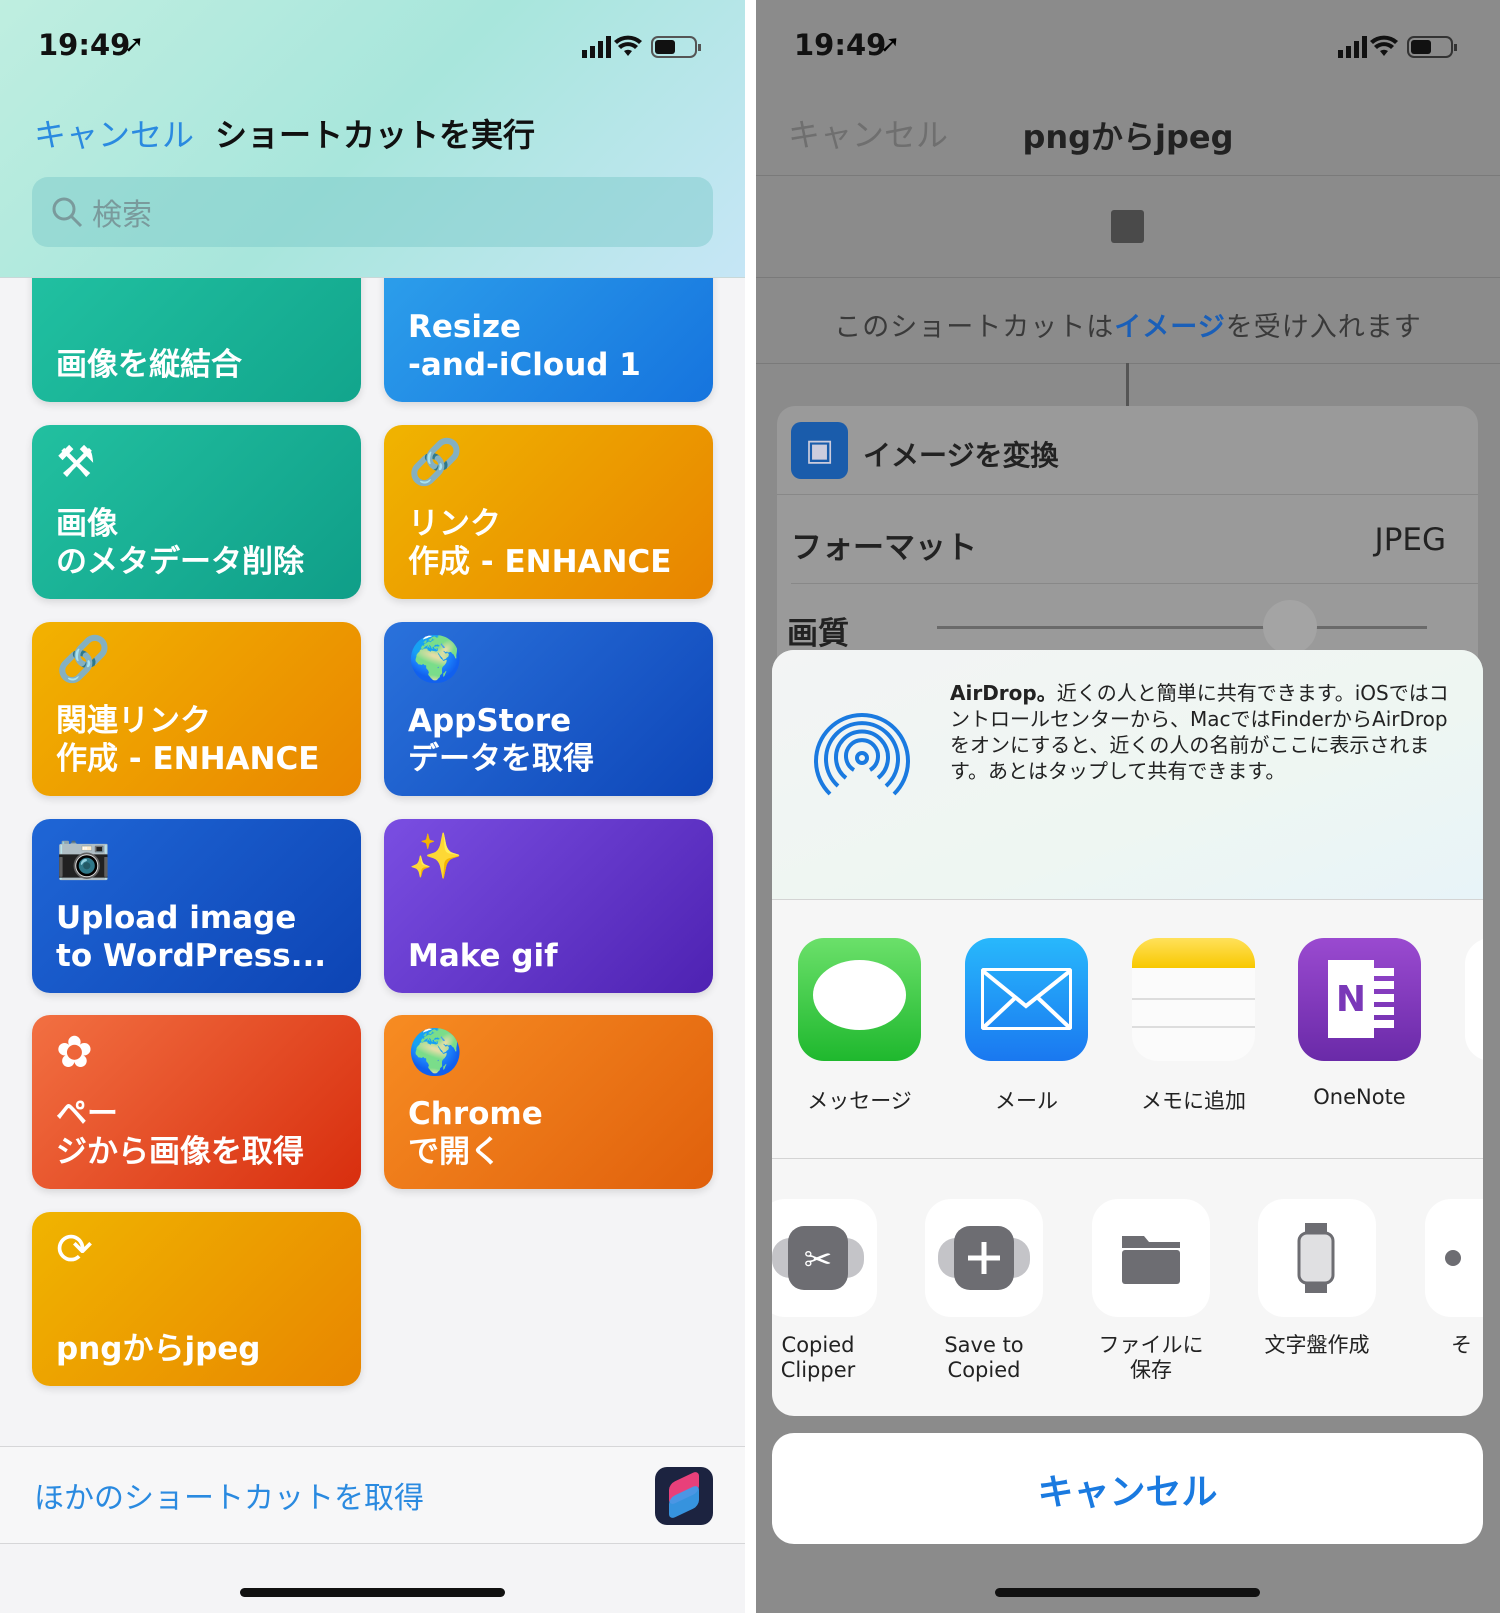 This screenshot has width=1500, height=1613. What do you see at coordinates (1151, 1357) in the screenshot?
I see `action-label: ファイルに 保存` at bounding box center [1151, 1357].